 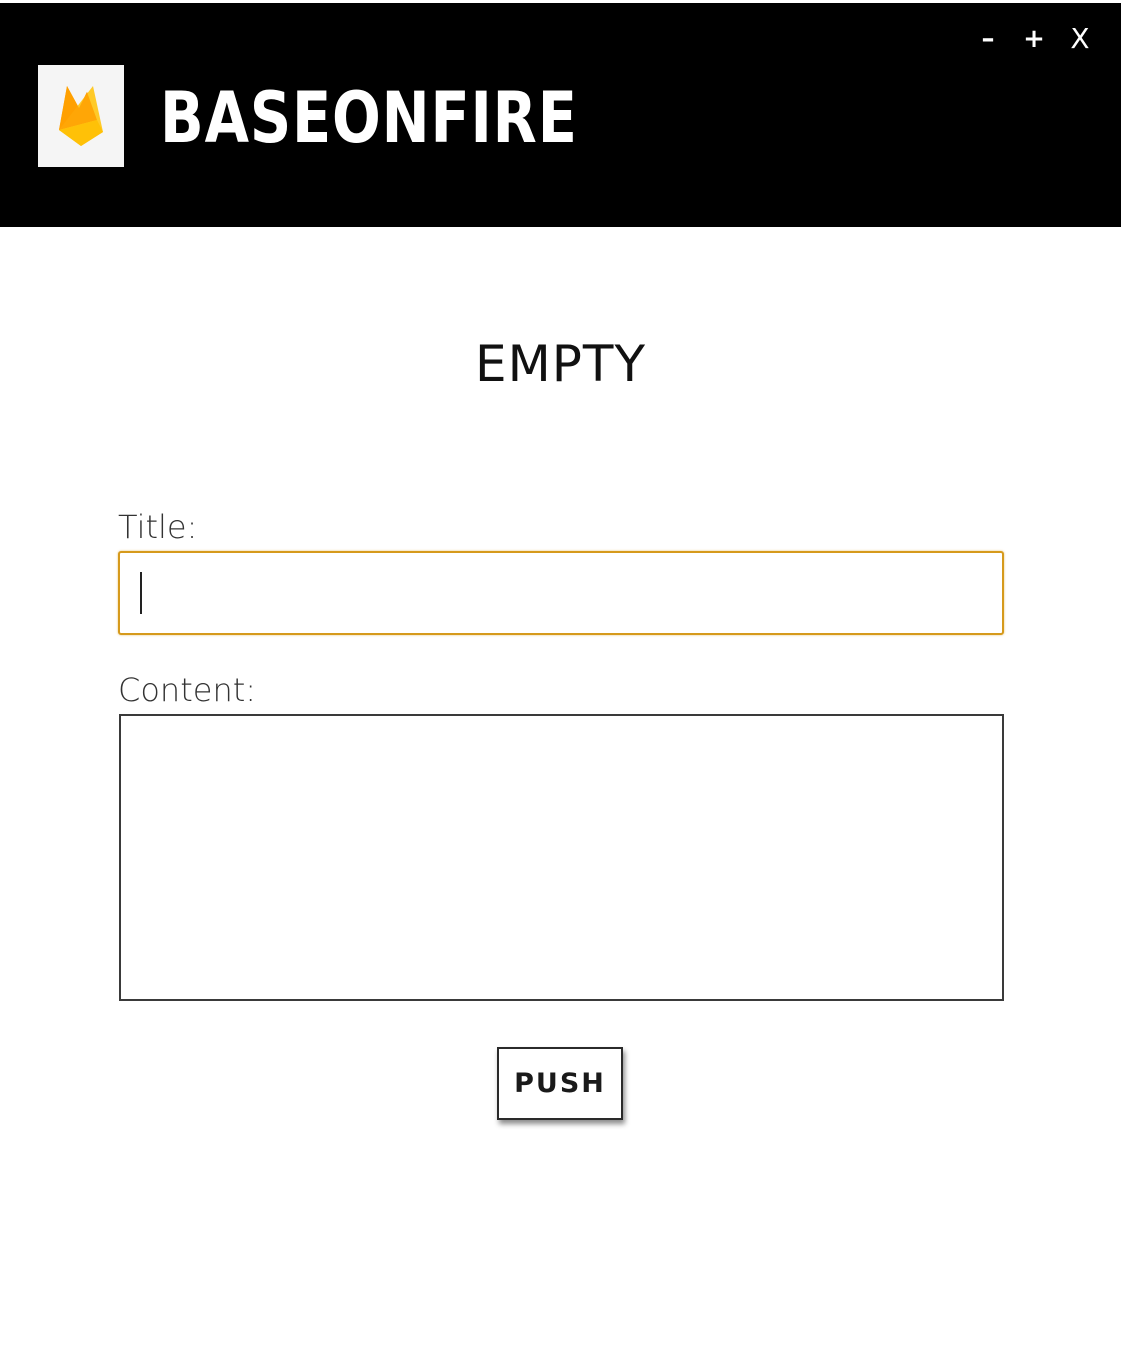 What do you see at coordinates (560, 1083) in the screenshot?
I see `push-button: PUSH` at bounding box center [560, 1083].